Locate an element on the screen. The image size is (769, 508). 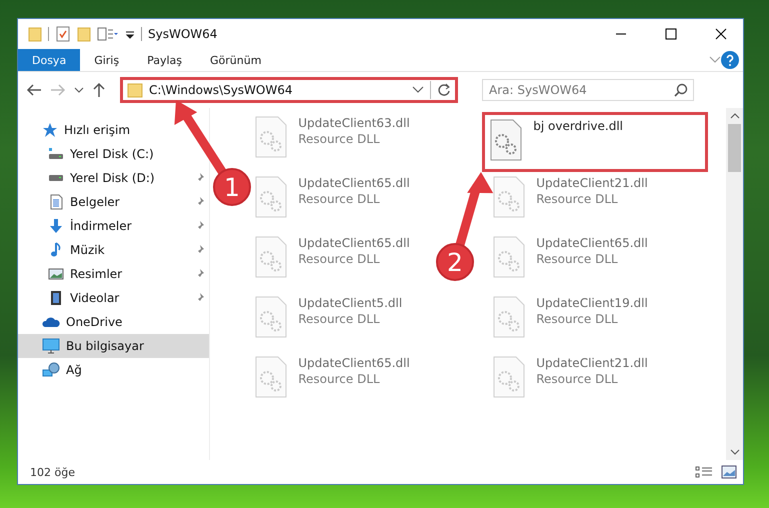
scrollbar is located at coordinates (734, 284).